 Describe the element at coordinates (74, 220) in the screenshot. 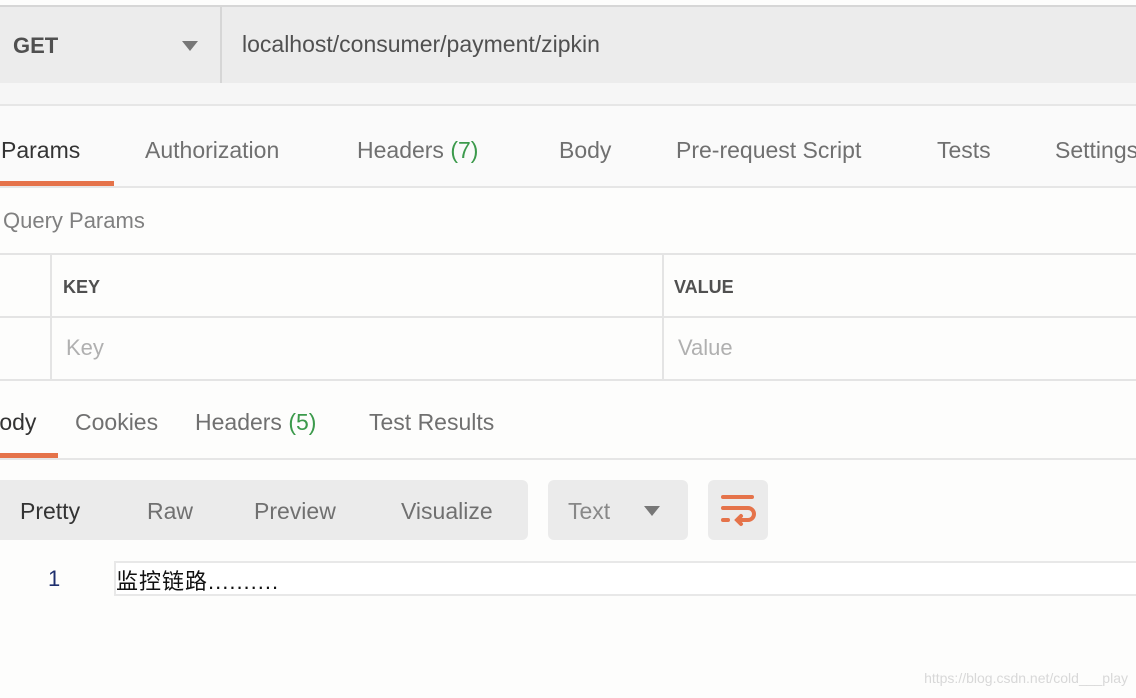

I see `query-params-title: Query Params` at that location.